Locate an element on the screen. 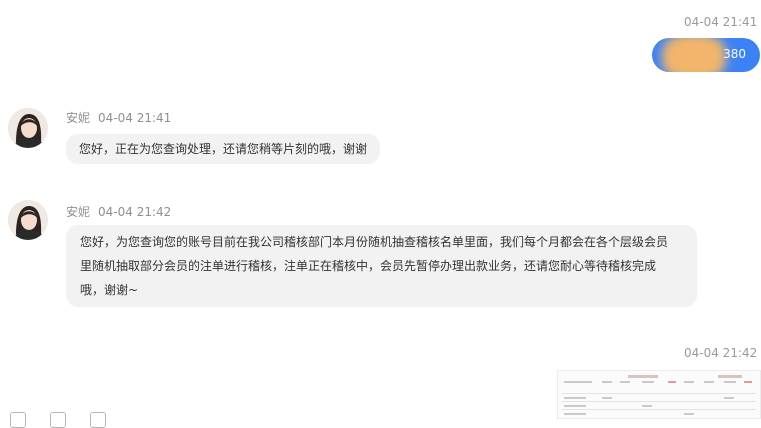  message-line: 哦，谢谢~ is located at coordinates (109, 290).